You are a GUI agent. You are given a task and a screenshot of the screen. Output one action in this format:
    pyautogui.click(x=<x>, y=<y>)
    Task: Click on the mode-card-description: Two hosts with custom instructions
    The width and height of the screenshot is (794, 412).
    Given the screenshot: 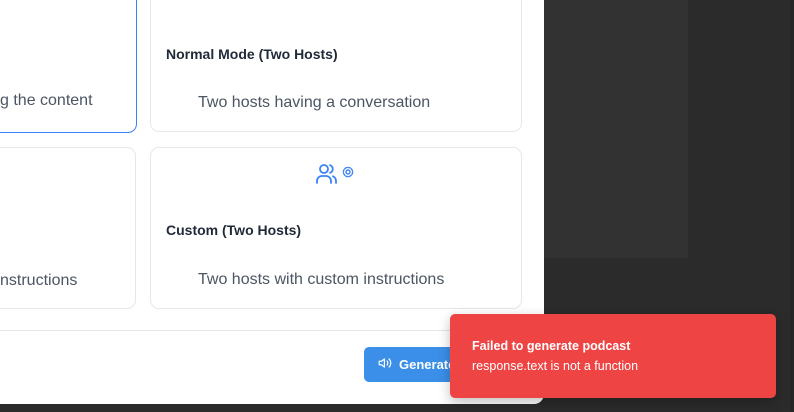 What is the action you would take?
    pyautogui.click(x=321, y=279)
    